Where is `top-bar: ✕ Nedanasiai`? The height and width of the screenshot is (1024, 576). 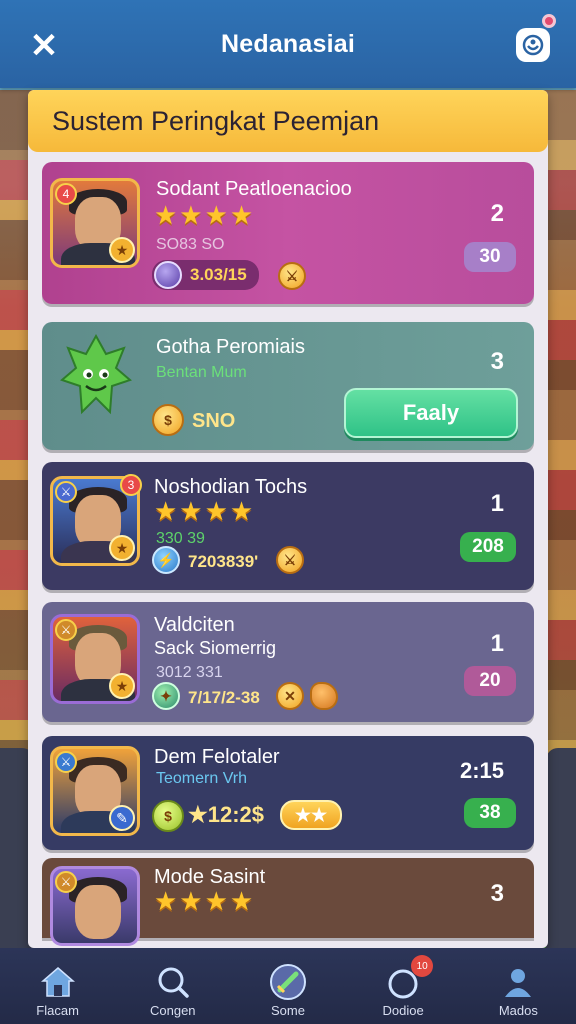
top-bar: ✕ Nedanasiai is located at coordinates (288, 44).